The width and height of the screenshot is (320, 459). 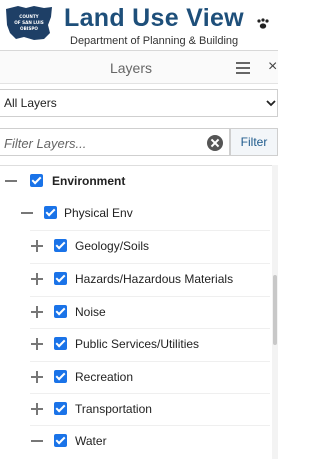 What do you see at coordinates (90, 312) in the screenshot?
I see `layer-label: Noise` at bounding box center [90, 312].